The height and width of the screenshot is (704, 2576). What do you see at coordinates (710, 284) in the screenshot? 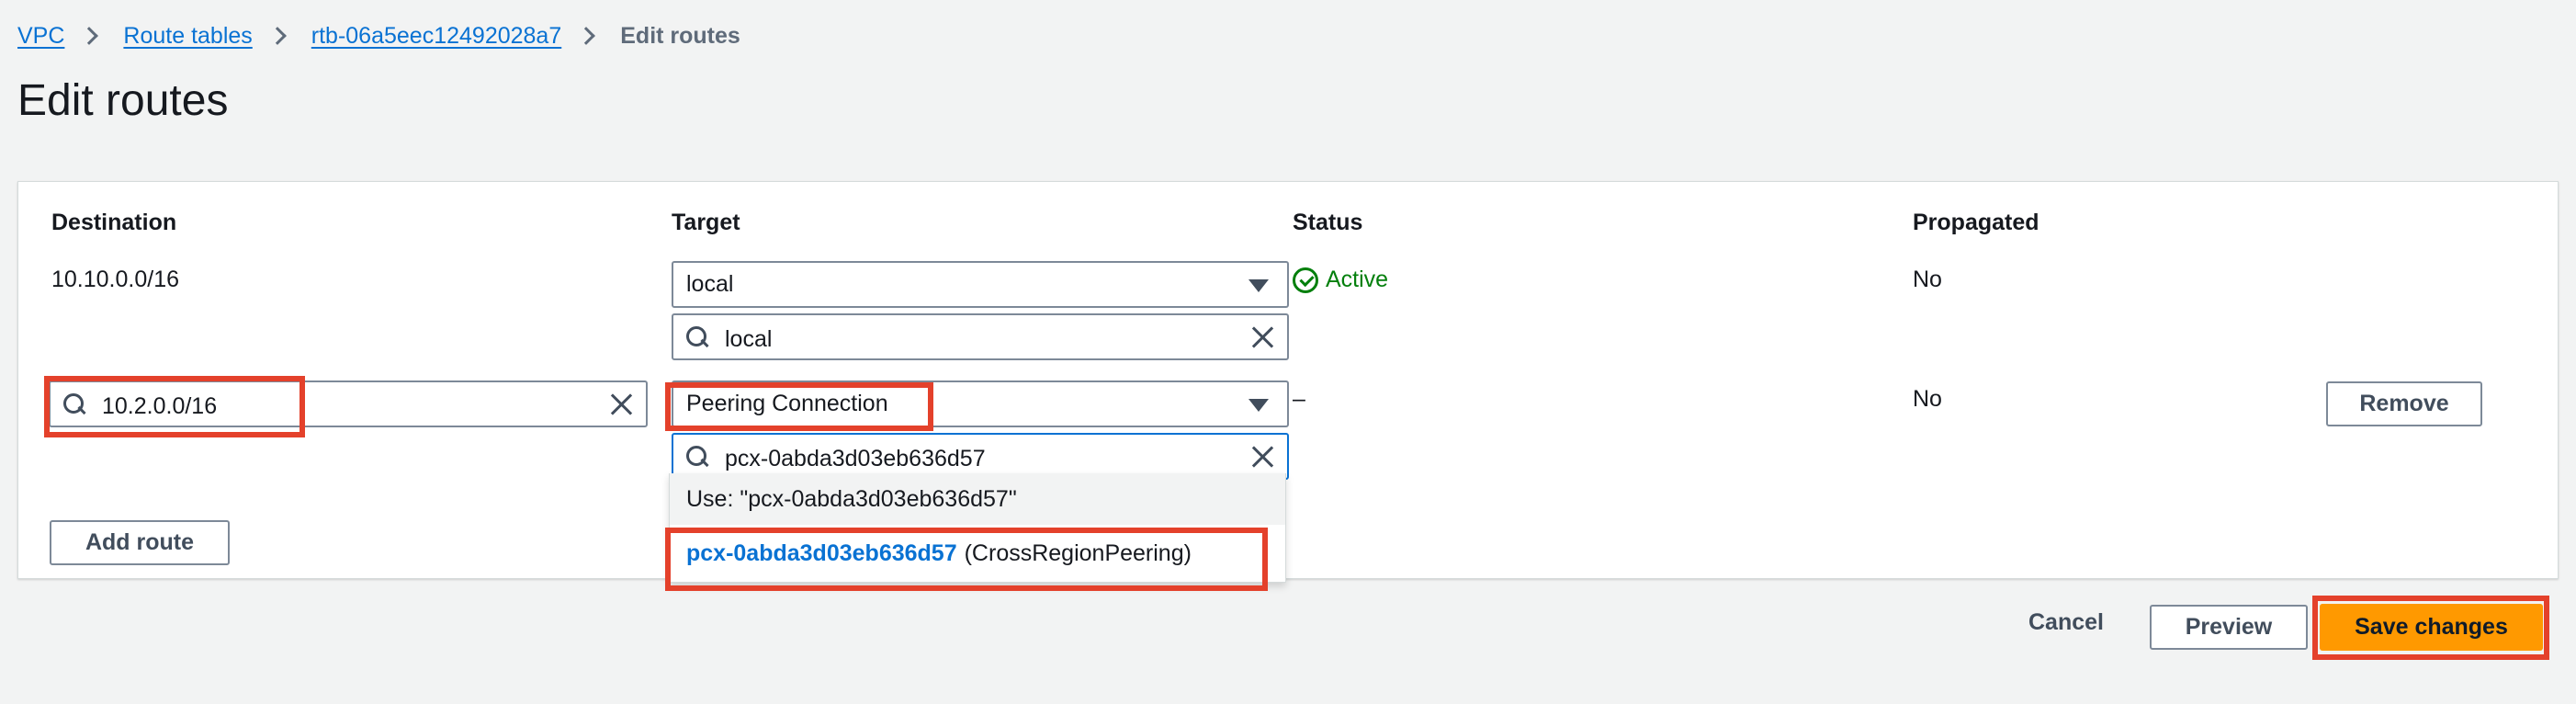
I see `row1-target-value: local` at bounding box center [710, 284].